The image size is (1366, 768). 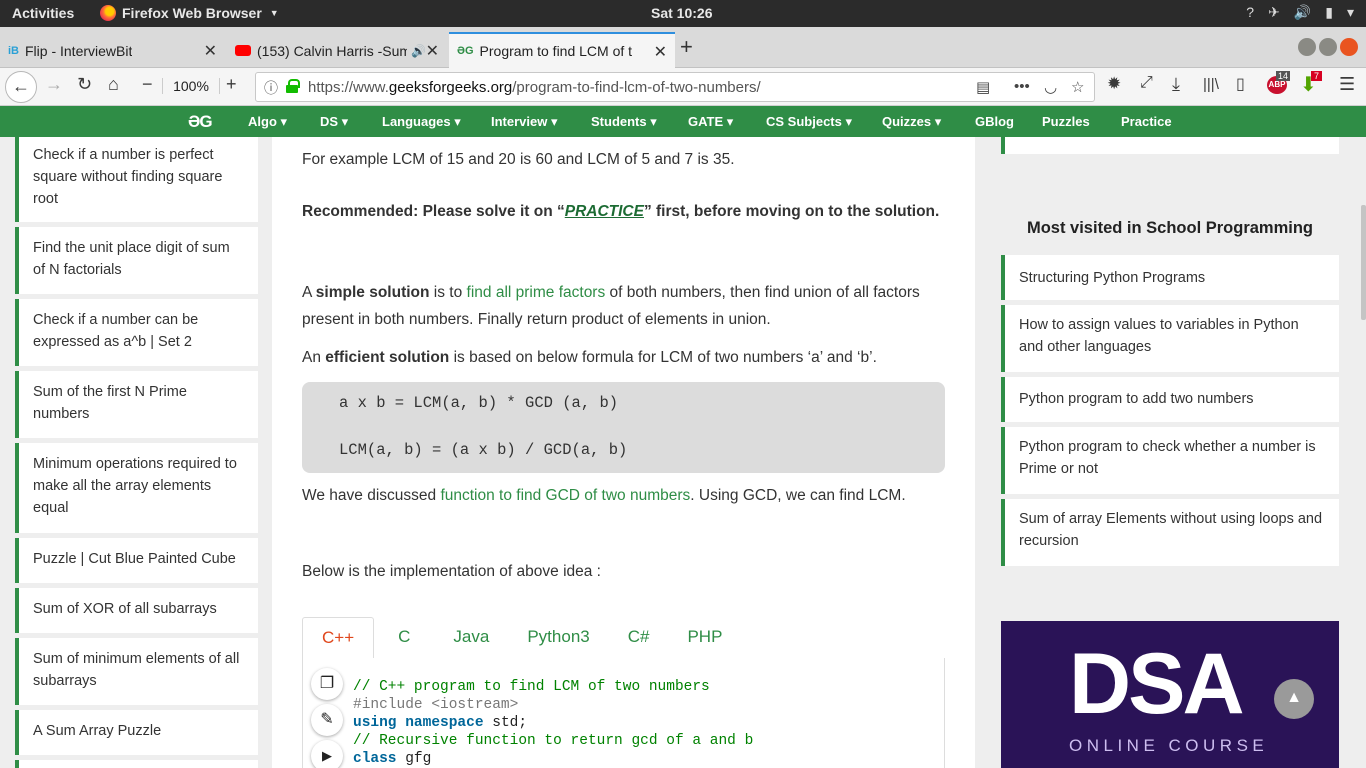 I want to click on help-icon: ?, so click(x=1250, y=12).